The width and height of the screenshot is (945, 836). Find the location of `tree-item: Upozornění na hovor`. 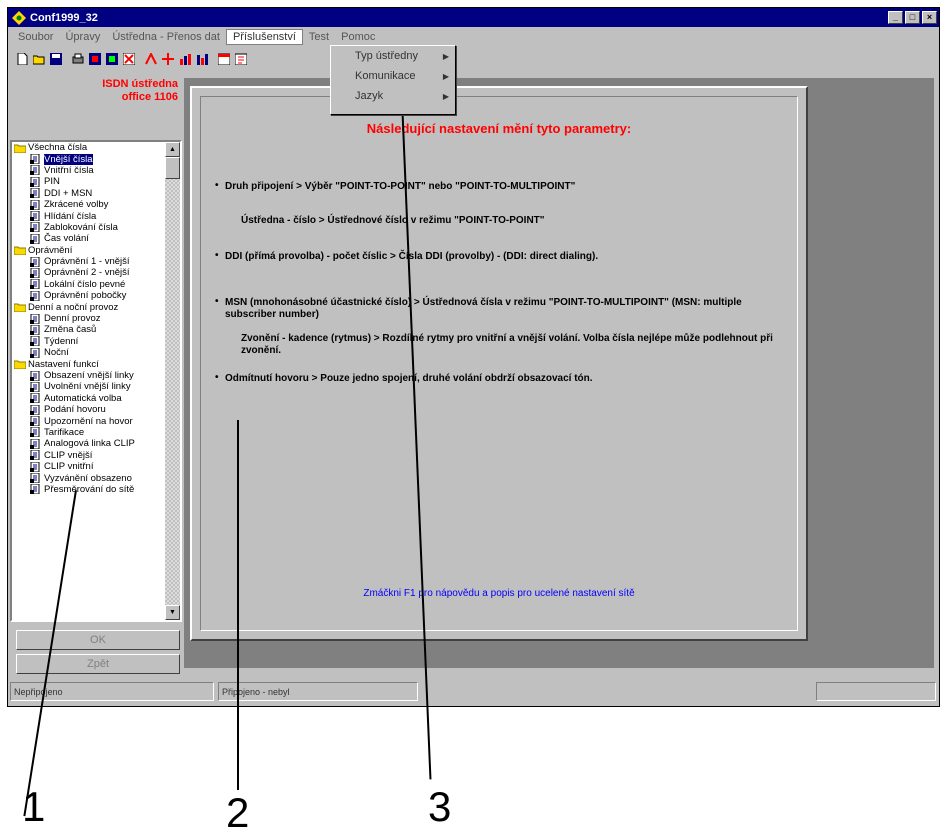

tree-item: Upozornění na hovor is located at coordinates (88, 421).